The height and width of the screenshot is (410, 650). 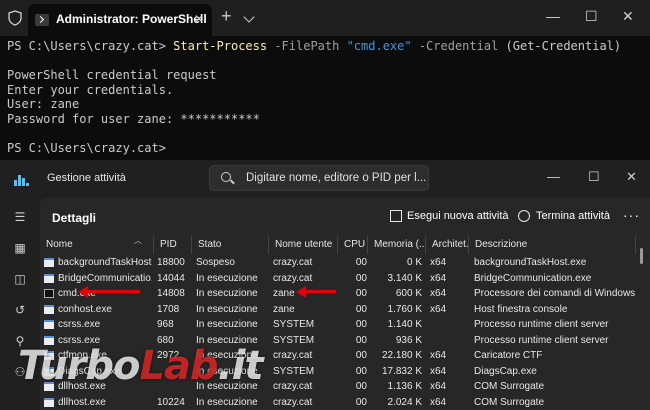 I want to click on chevron-down-icon, so click(x=249, y=17).